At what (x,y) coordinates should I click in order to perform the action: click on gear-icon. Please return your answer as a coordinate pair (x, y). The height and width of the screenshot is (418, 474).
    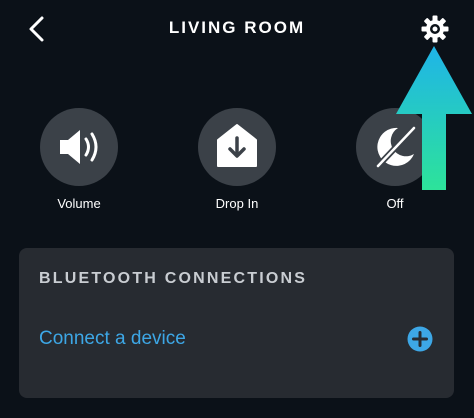
    Looking at the image, I should click on (435, 29).